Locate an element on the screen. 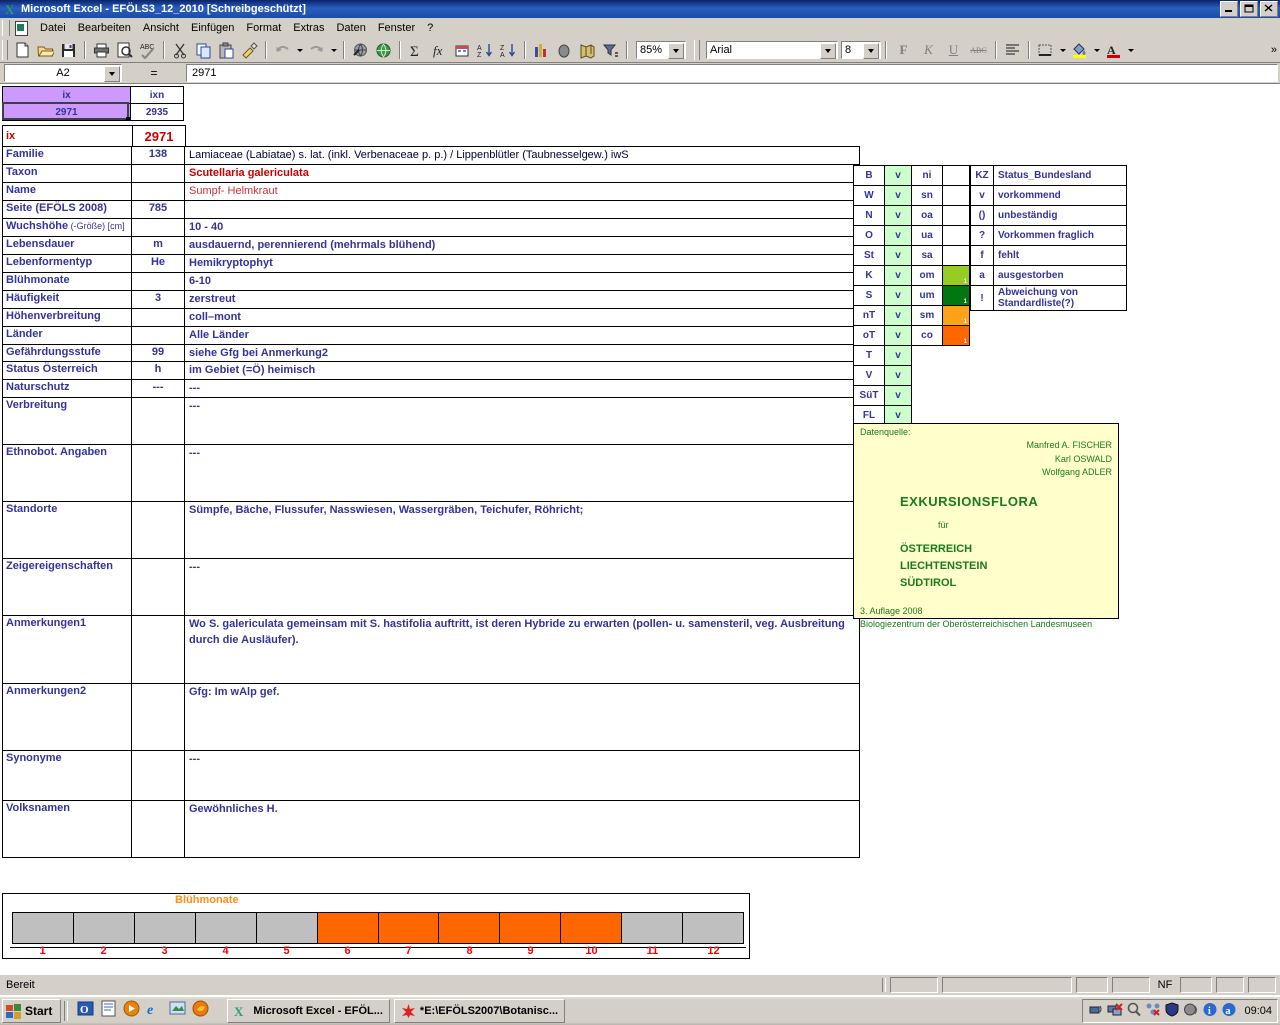 The width and height of the screenshot is (1280, 1025). menu-extras: Extras is located at coordinates (308, 28).